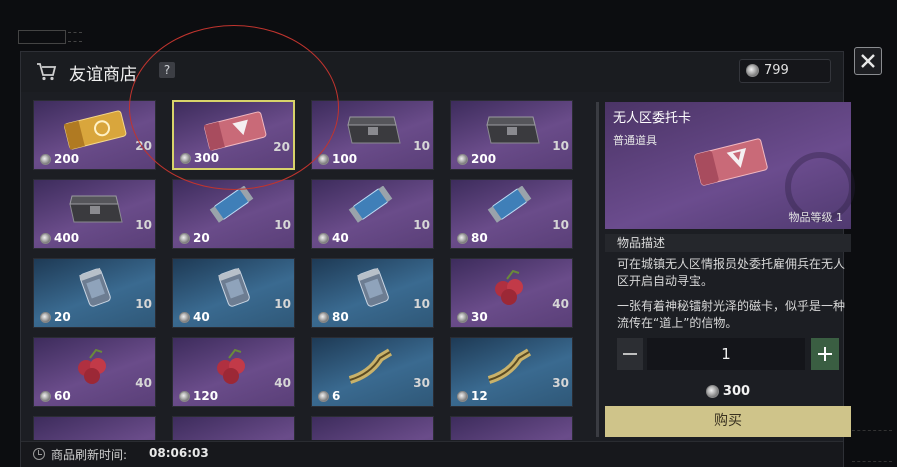 The height and width of the screenshot is (467, 897). I want to click on detail-header: 无人区委托卡 普通道具 物品等级 1, so click(730, 165).